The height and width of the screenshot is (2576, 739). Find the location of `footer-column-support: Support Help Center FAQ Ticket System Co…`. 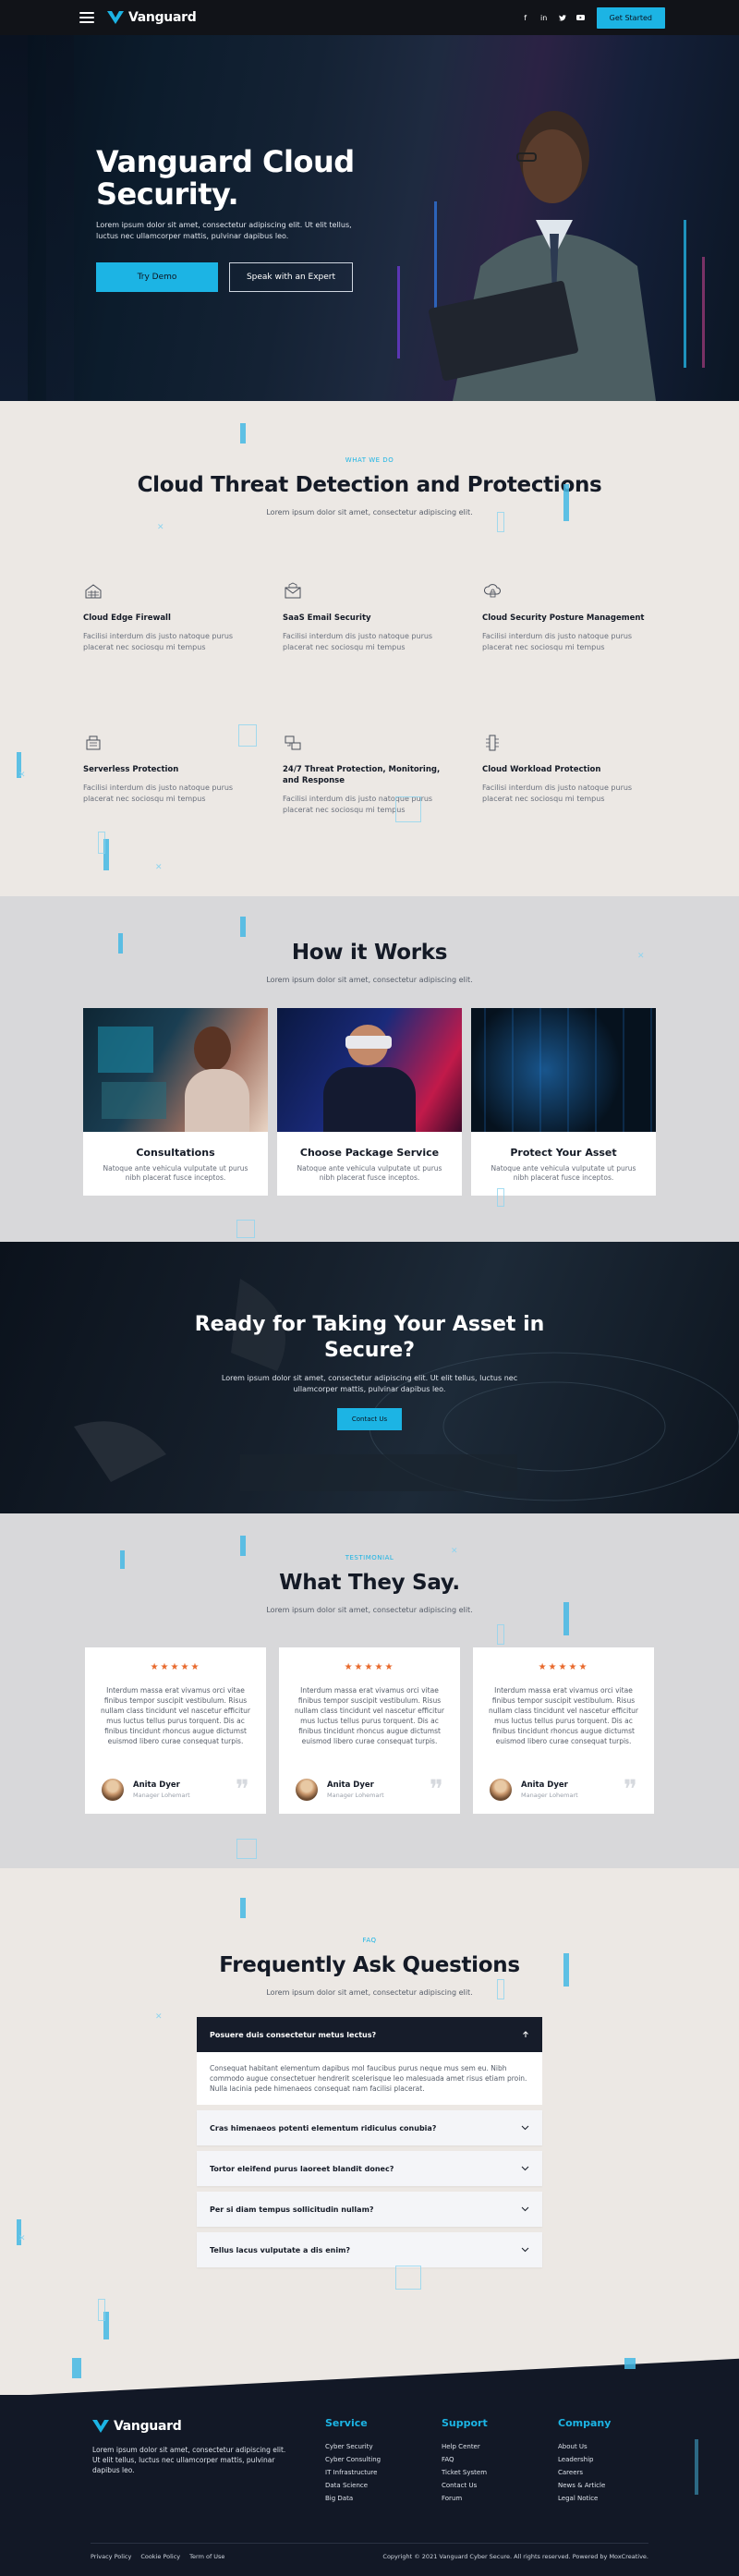

footer-column-support: Support Help Center FAQ Ticket System Co… is located at coordinates (465, 2461).